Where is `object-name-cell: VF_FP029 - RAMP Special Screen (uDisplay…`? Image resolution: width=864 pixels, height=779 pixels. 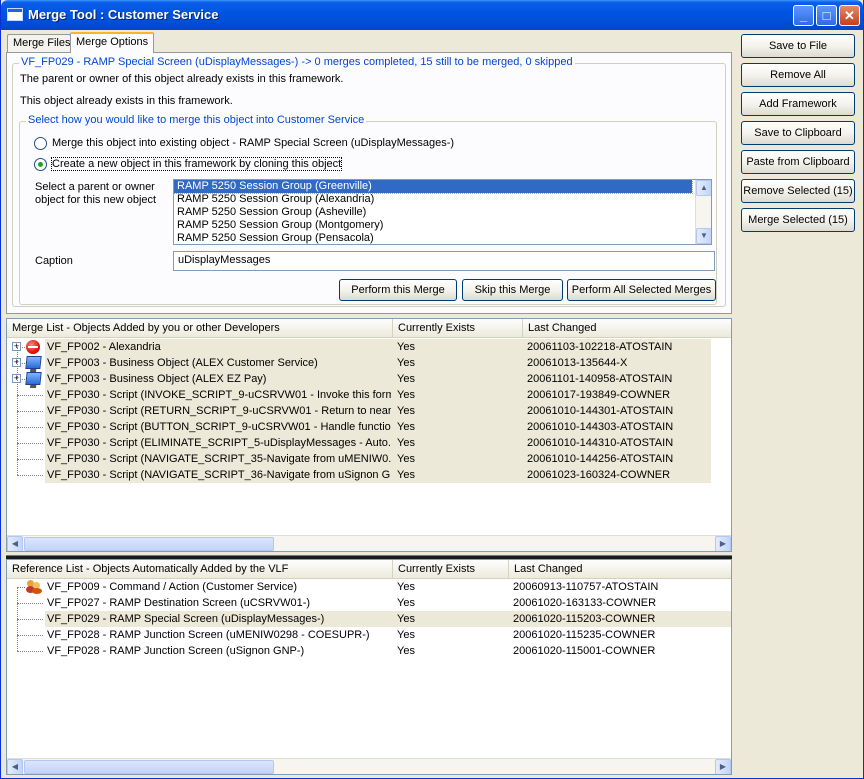 object-name-cell: VF_FP029 - RAMP Special Screen (uDisplay… is located at coordinates (186, 619).